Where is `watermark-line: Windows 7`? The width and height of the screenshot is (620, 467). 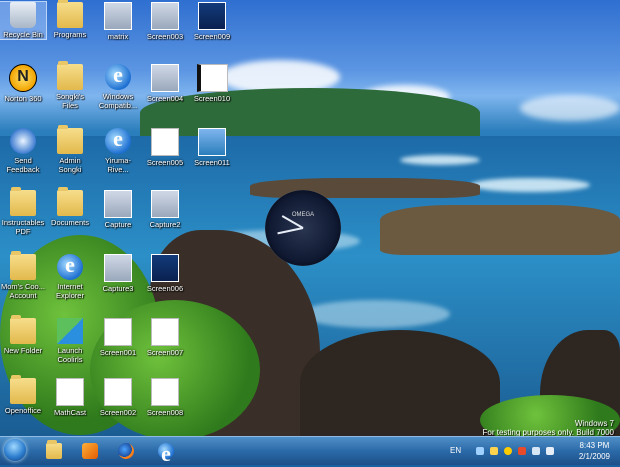
watermark-line: Windows 7 is located at coordinates (594, 423).